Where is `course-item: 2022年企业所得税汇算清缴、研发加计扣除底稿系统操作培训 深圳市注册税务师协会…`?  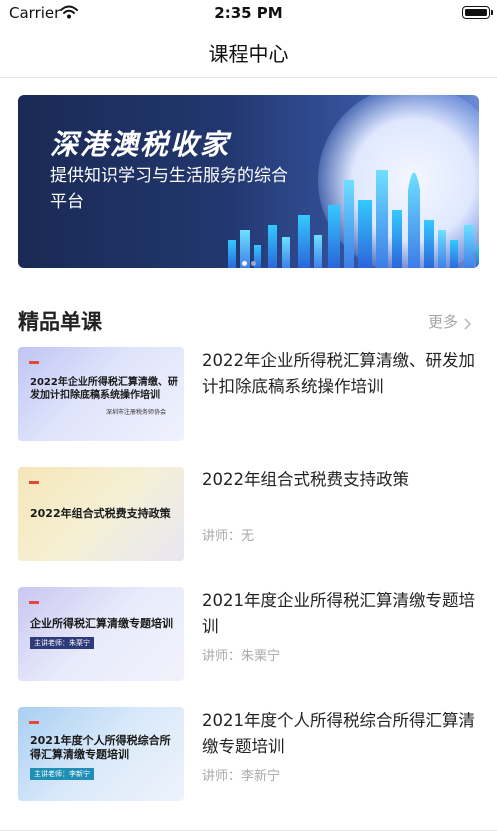
course-item: 2022年企业所得税汇算清缴、研发加计扣除底稿系统操作培训 深圳市注册税务师协会… is located at coordinates (248, 397).